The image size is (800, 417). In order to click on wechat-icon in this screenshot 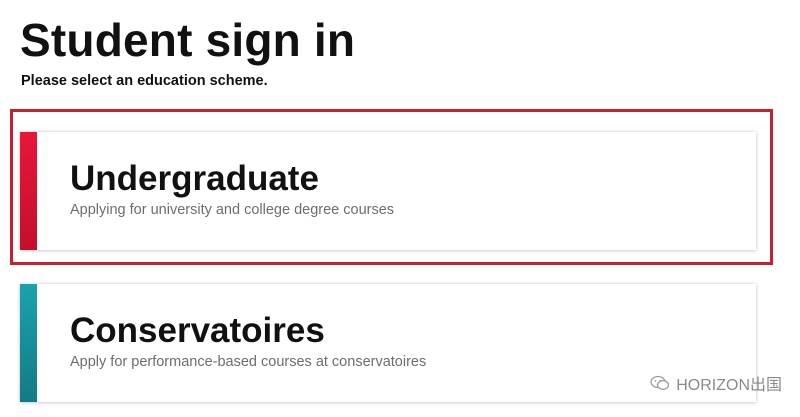, I will do `click(660, 383)`.